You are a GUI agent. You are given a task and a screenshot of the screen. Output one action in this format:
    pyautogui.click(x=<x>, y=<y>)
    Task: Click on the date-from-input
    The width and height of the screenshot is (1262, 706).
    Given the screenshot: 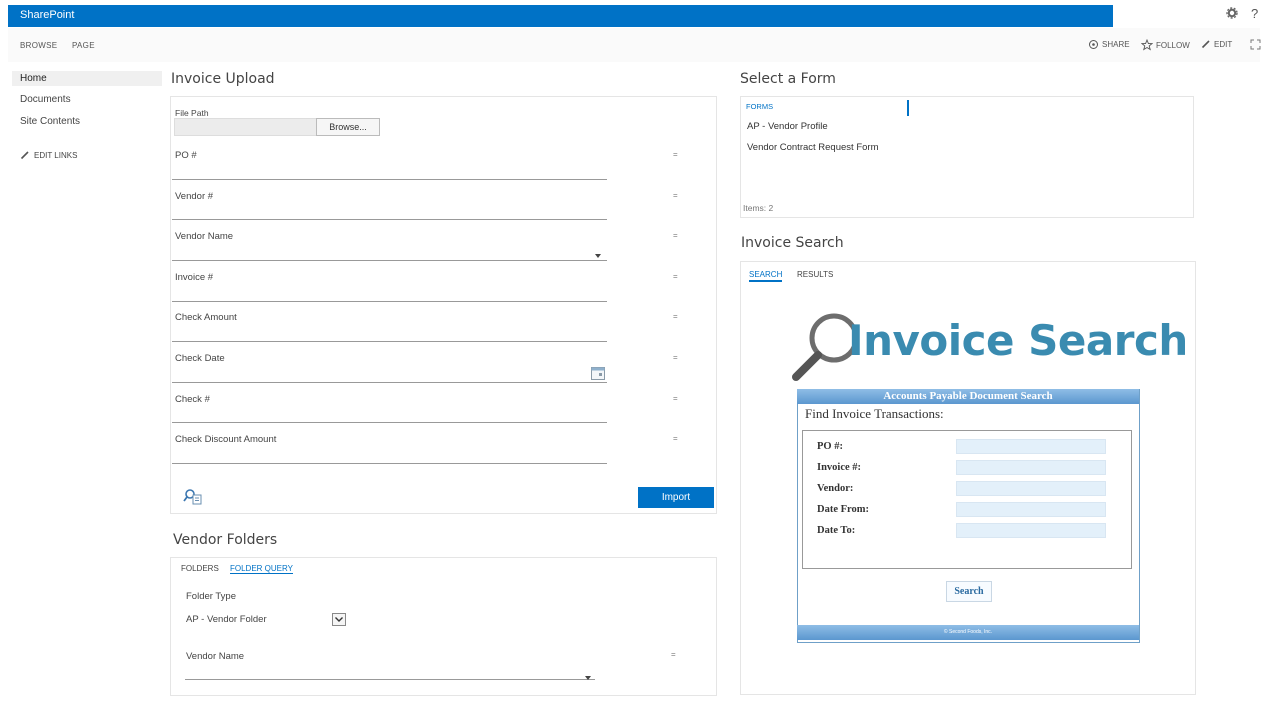 What is the action you would take?
    pyautogui.click(x=1031, y=509)
    